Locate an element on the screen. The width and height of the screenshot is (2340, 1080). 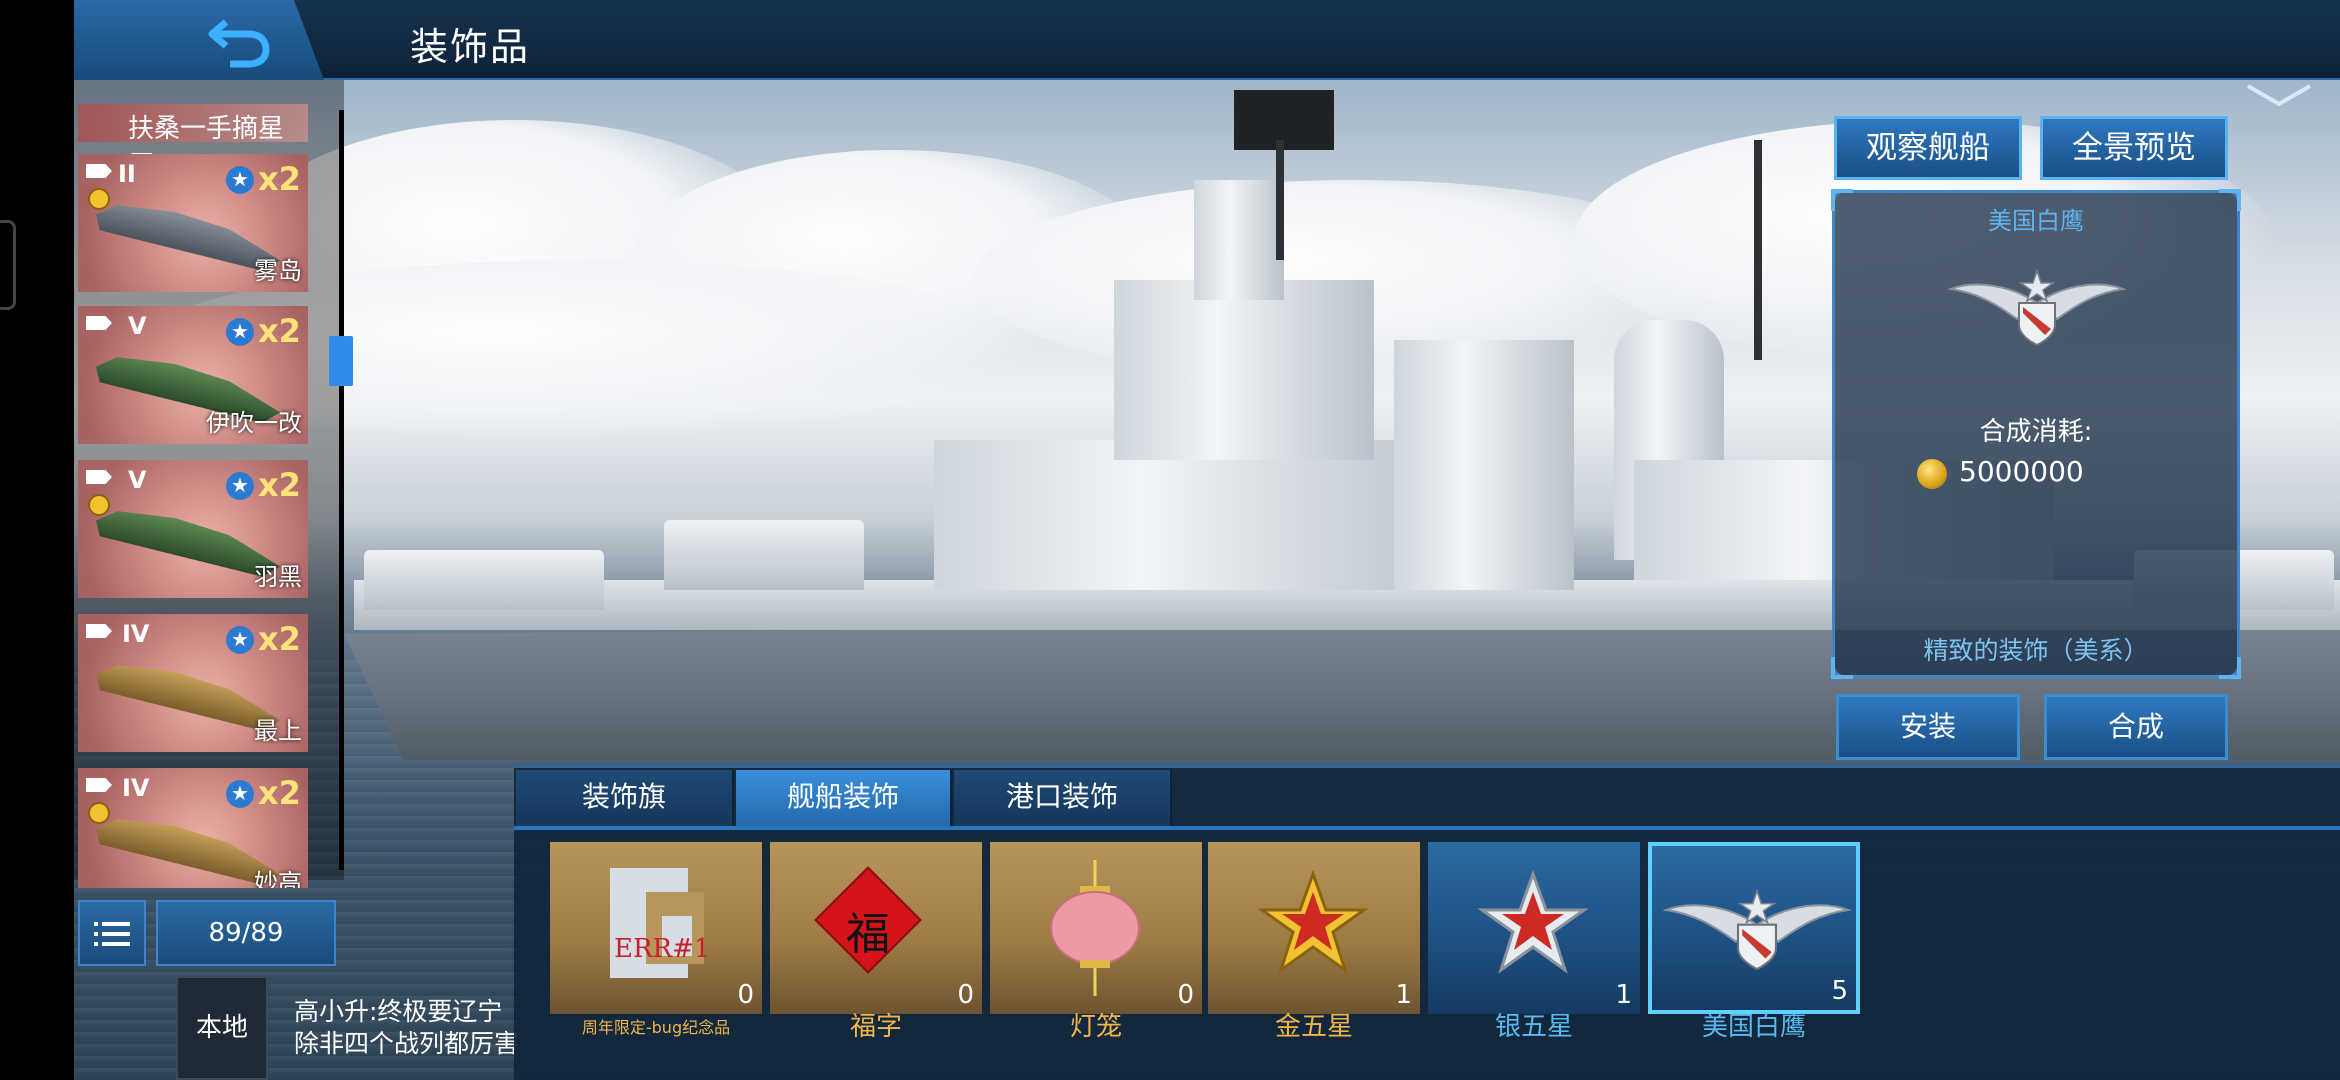
back-button is located at coordinates (199, 40).